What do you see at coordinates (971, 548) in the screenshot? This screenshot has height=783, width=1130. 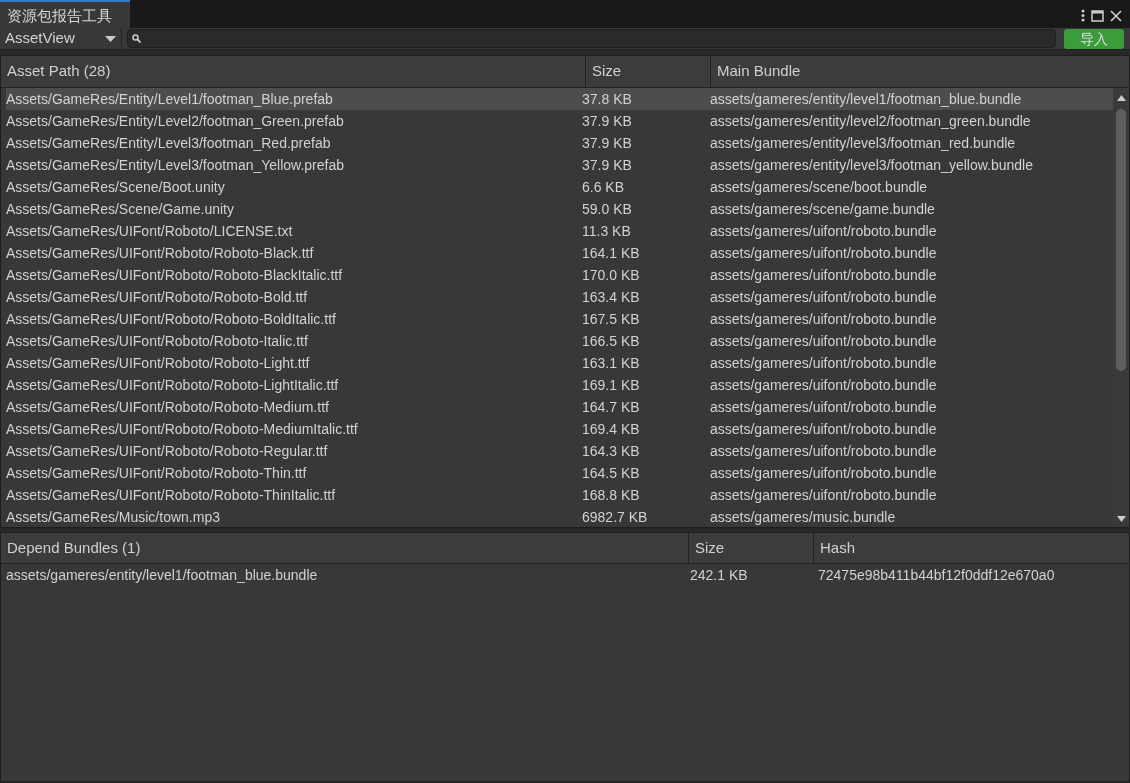 I see `column-header: Hash` at bounding box center [971, 548].